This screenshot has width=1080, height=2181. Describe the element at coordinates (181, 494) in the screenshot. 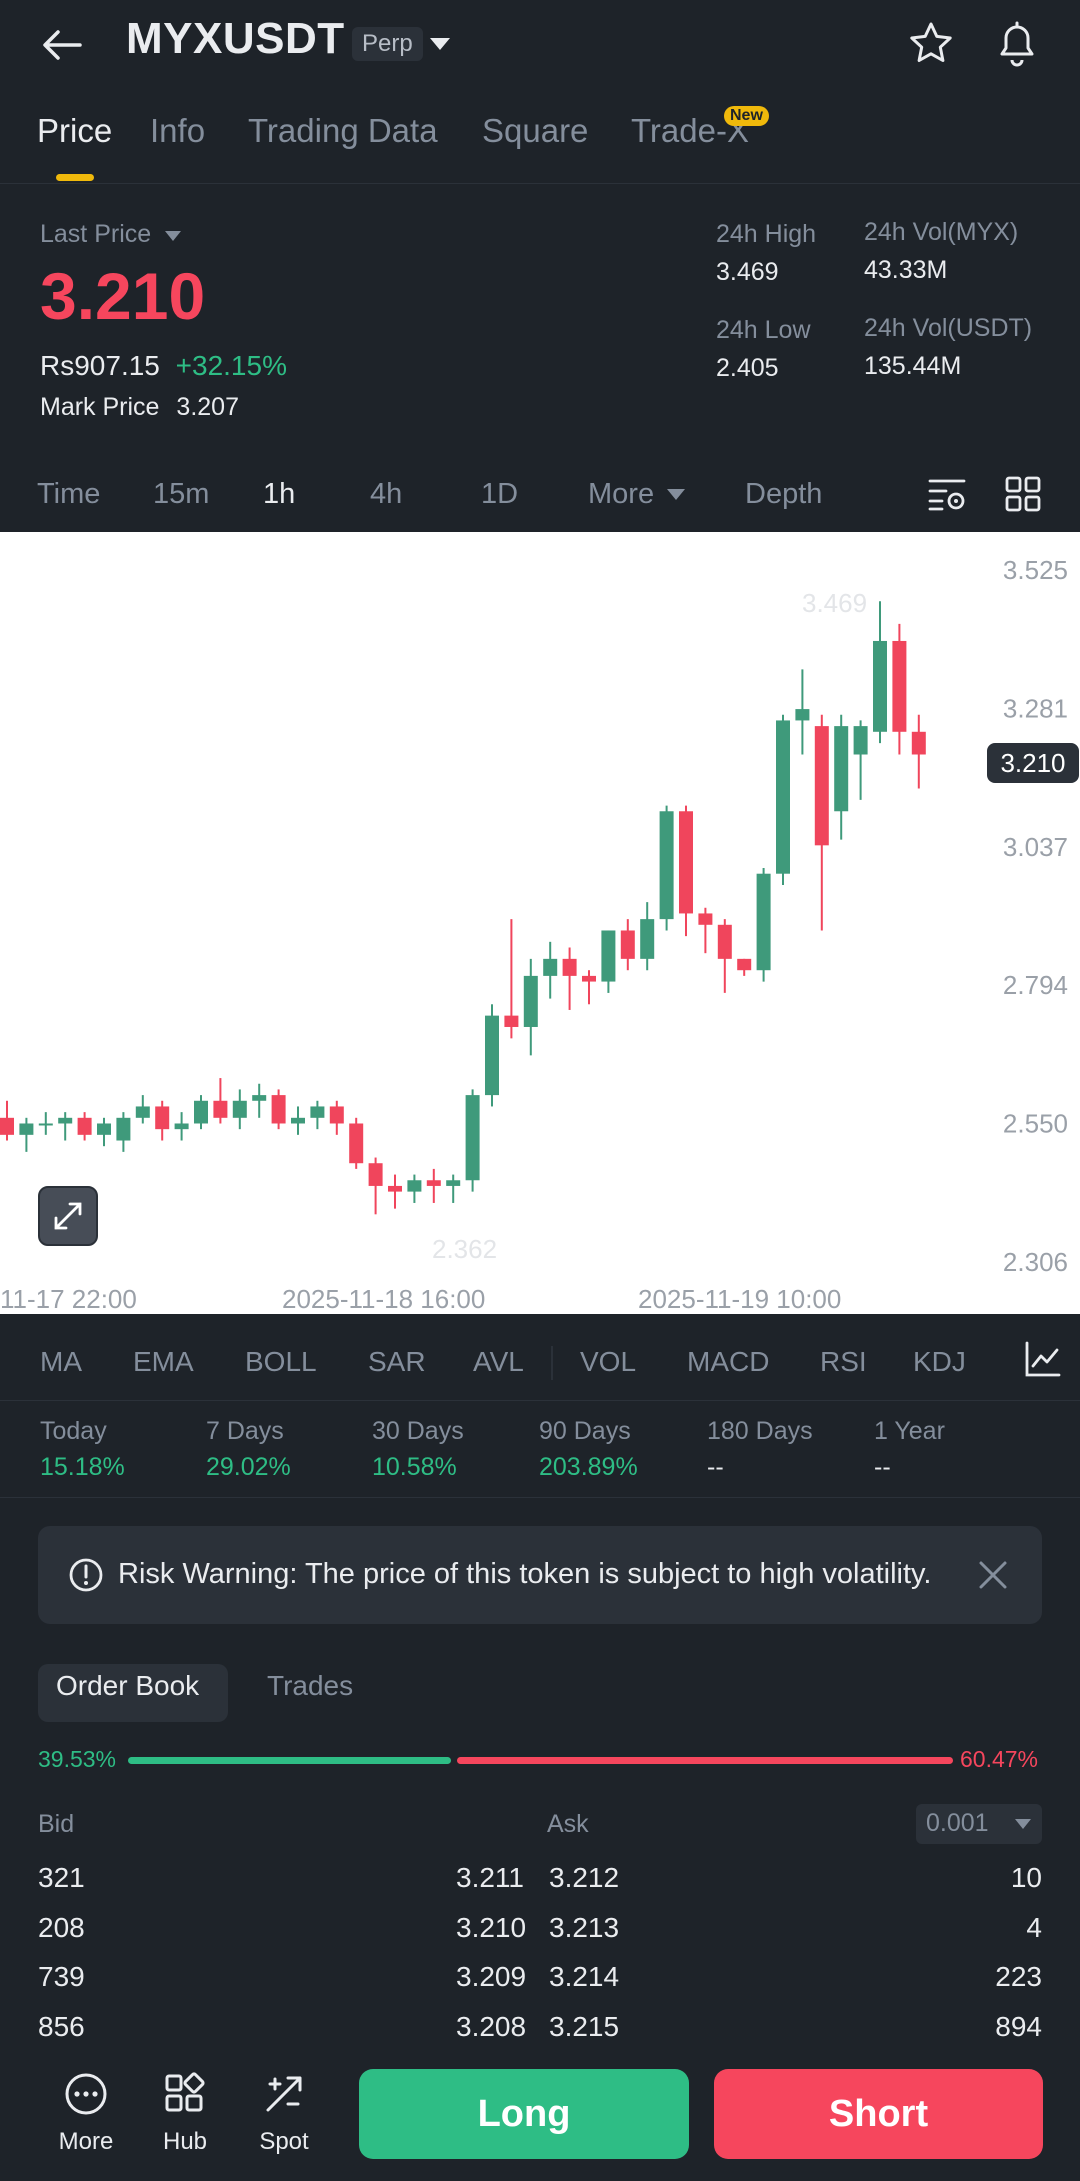

I see `interval-15m: 15m` at that location.